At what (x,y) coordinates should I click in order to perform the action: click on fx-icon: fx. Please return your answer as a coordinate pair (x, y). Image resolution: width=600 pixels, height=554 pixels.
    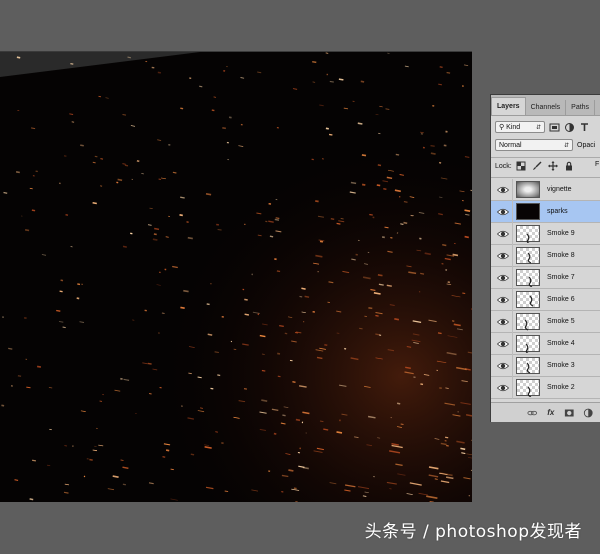
    Looking at the image, I should click on (551, 413).